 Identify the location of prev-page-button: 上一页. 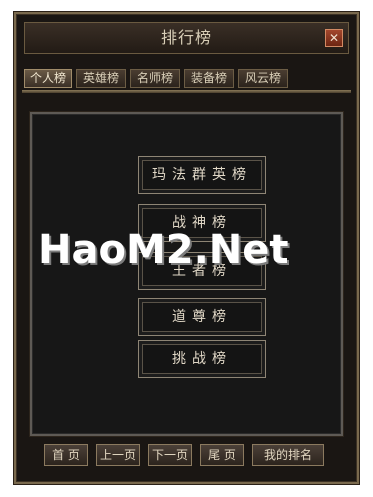
(118, 455).